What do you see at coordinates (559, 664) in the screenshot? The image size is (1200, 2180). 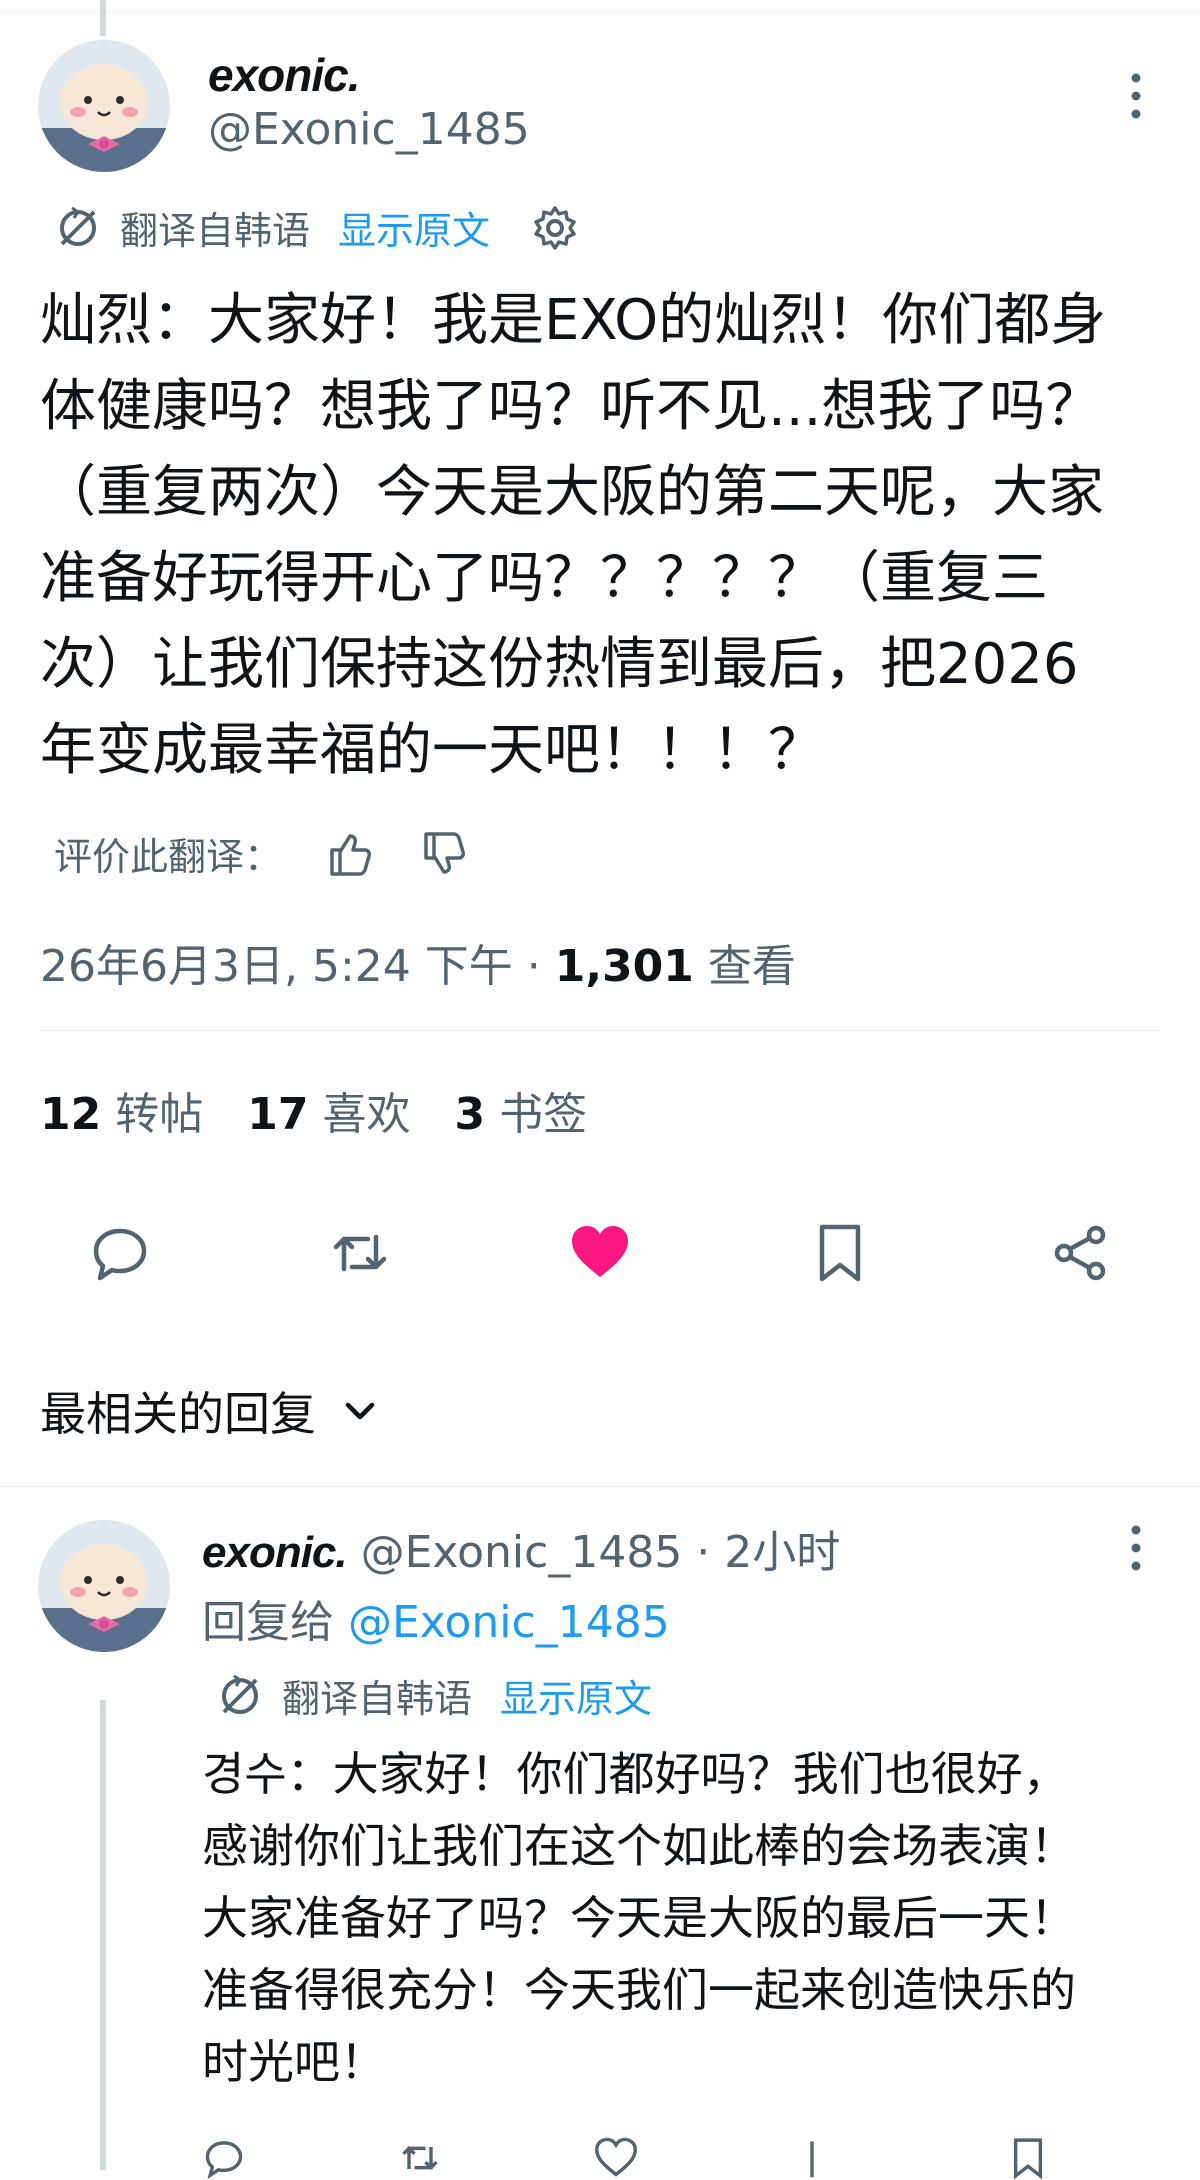 I see `tweet-text-line: 次）让我们保持这份热情到最后，把2026` at bounding box center [559, 664].